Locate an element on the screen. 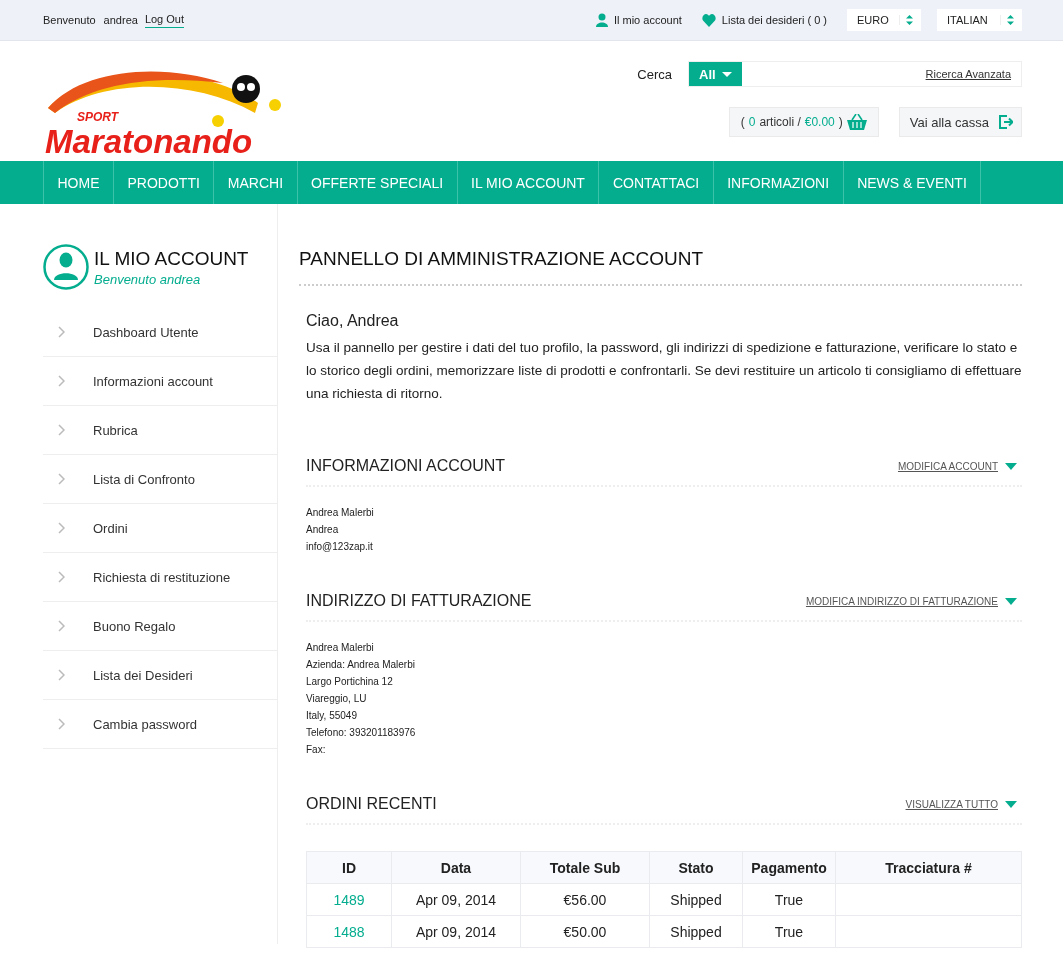 This screenshot has width=1063, height=955. welcome-text: Benvenuto is located at coordinates (69, 20).